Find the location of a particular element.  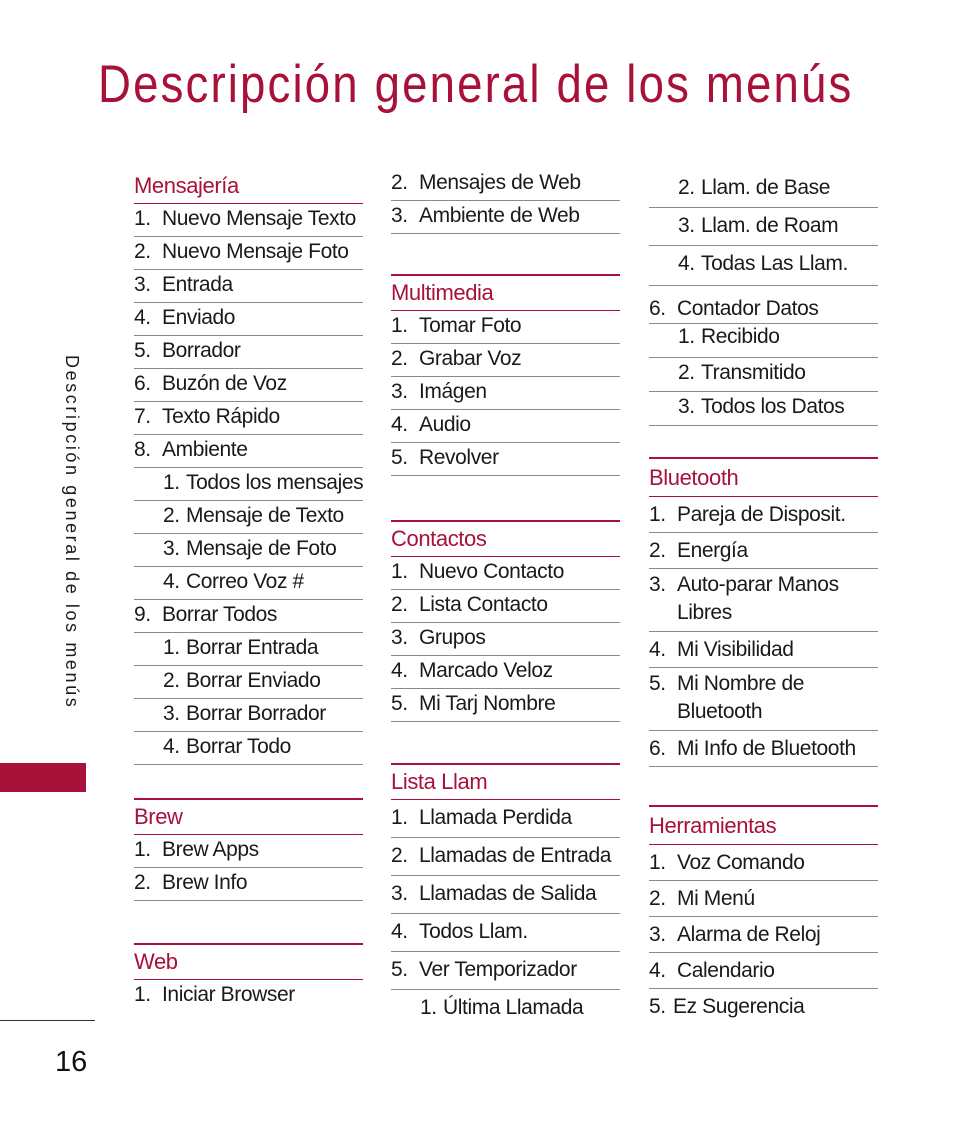

menu-item: 1. Voz Comando is located at coordinates (763, 863).